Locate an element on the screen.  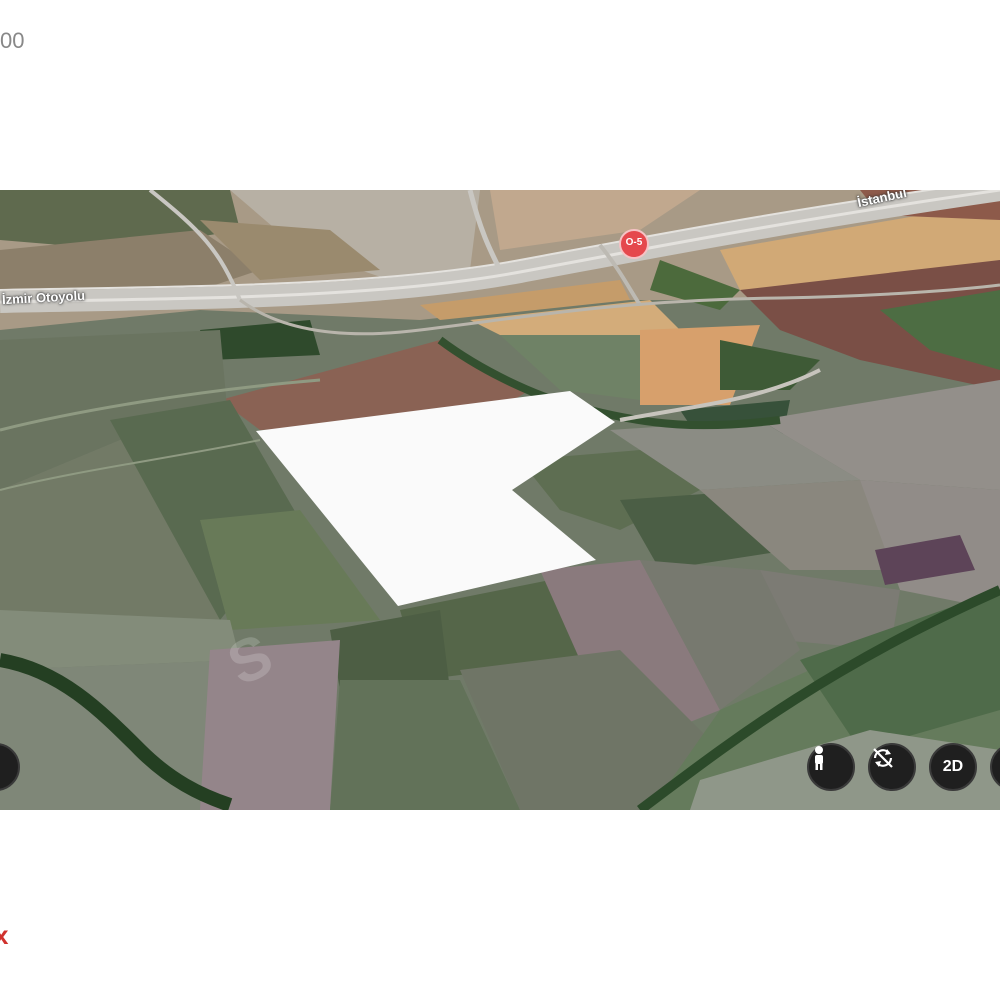
street-view-button is located at coordinates (831, 767).